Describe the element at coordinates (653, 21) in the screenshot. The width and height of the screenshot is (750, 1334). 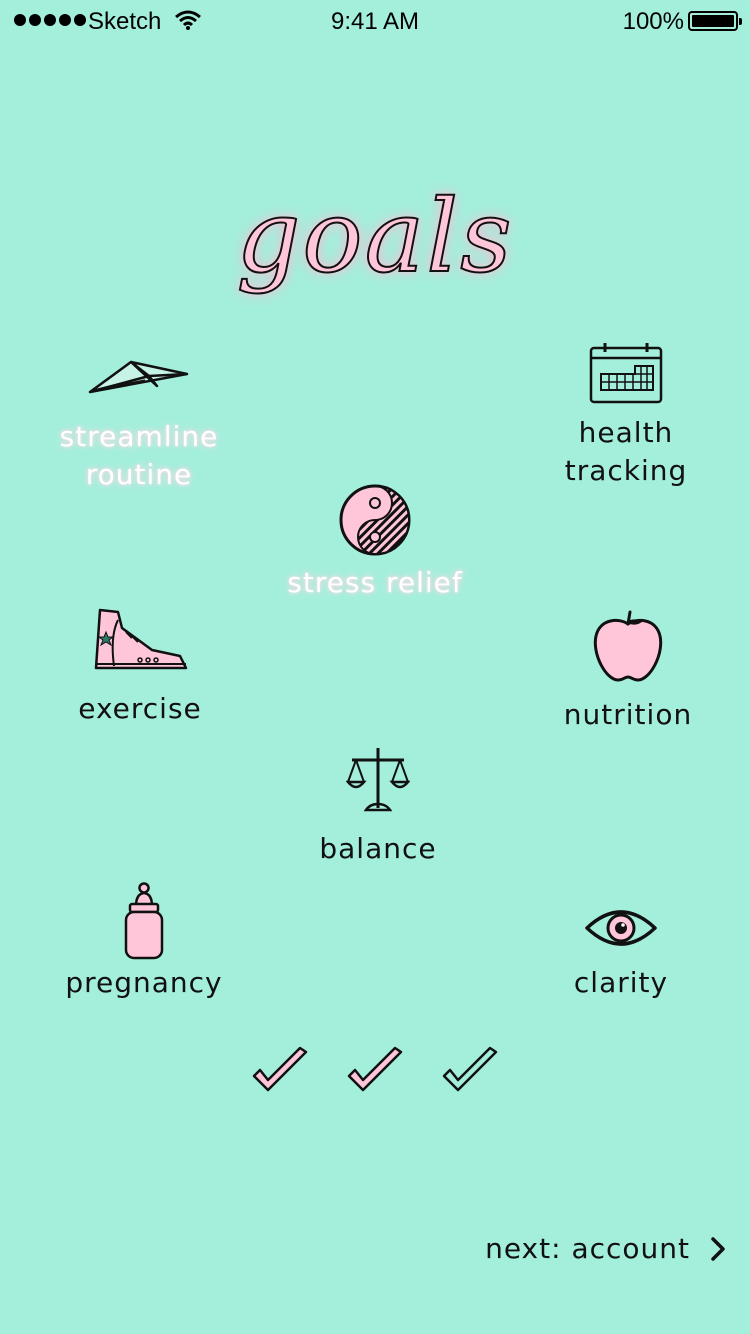
I see `battery-percentage: 100%` at that location.